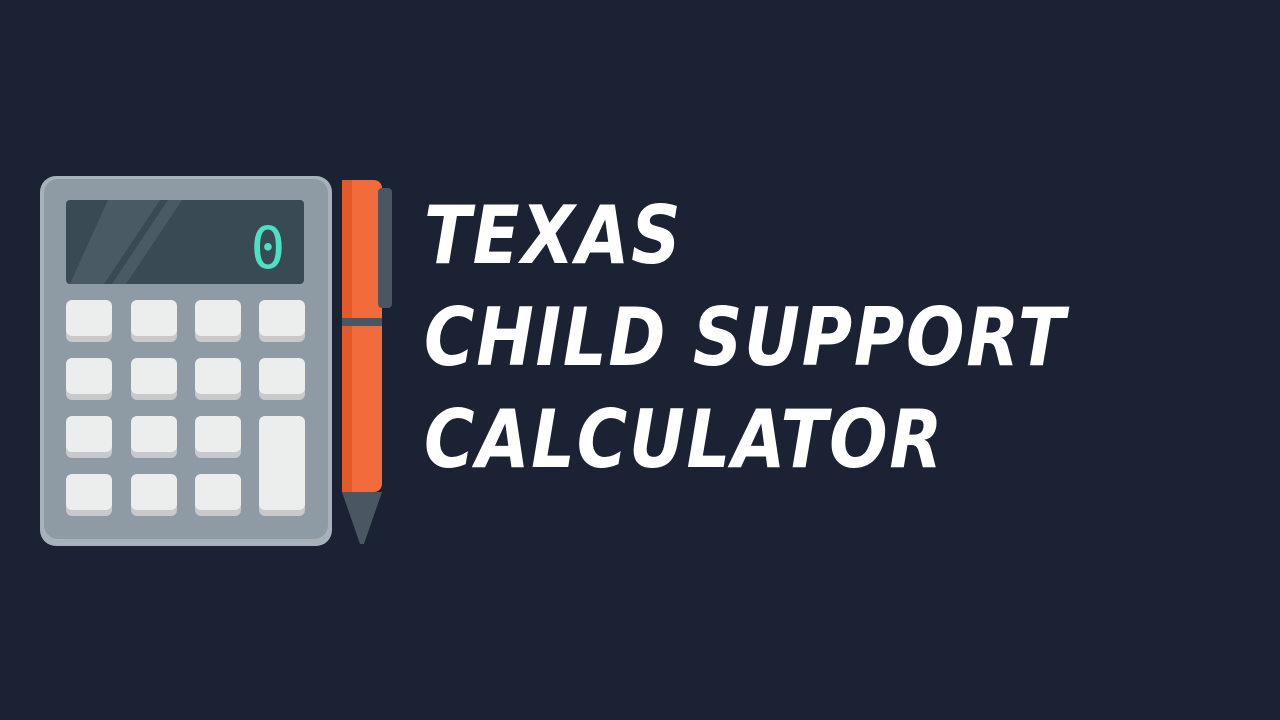 This screenshot has height=720, width=1280. I want to click on calculator-pen-svg: 0, so click(216, 361).